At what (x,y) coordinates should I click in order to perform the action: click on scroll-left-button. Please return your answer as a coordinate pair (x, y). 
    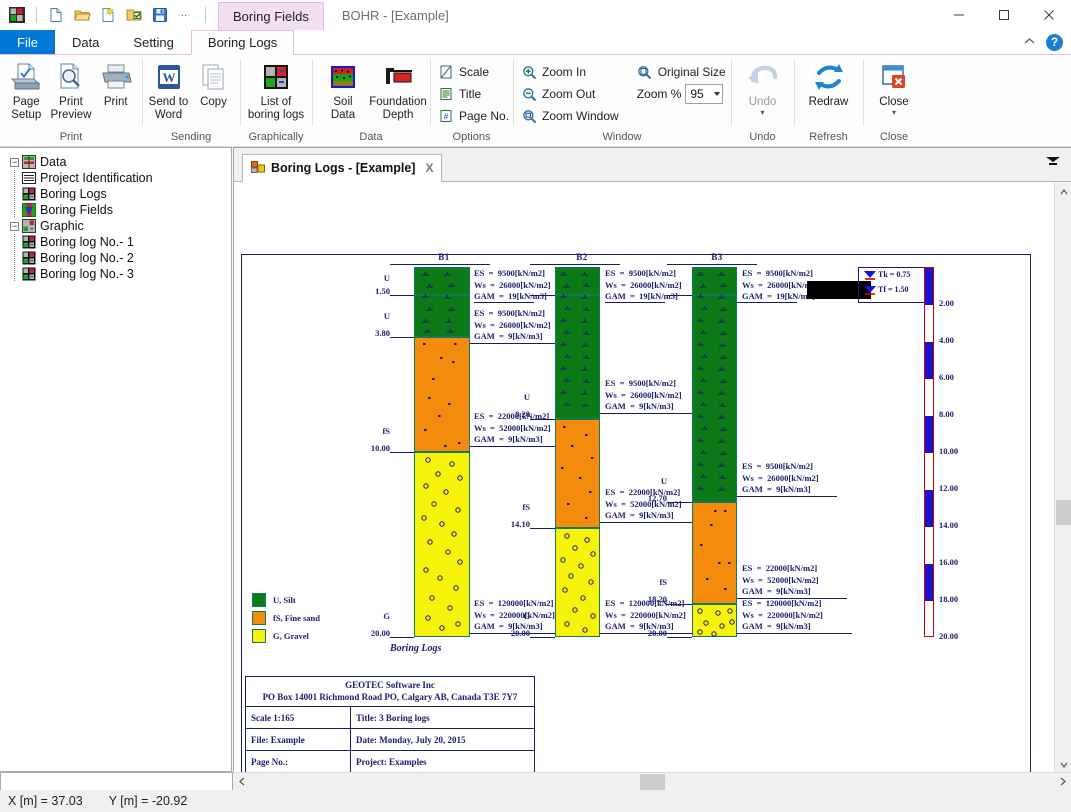
    Looking at the image, I should click on (241, 781).